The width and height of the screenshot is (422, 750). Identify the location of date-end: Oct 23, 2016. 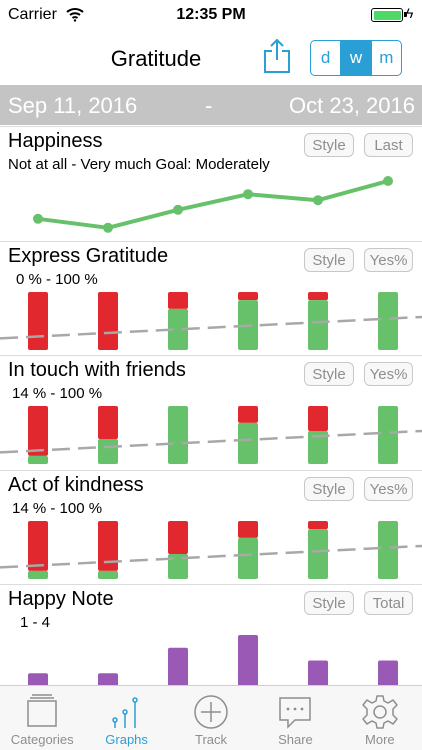
(352, 106).